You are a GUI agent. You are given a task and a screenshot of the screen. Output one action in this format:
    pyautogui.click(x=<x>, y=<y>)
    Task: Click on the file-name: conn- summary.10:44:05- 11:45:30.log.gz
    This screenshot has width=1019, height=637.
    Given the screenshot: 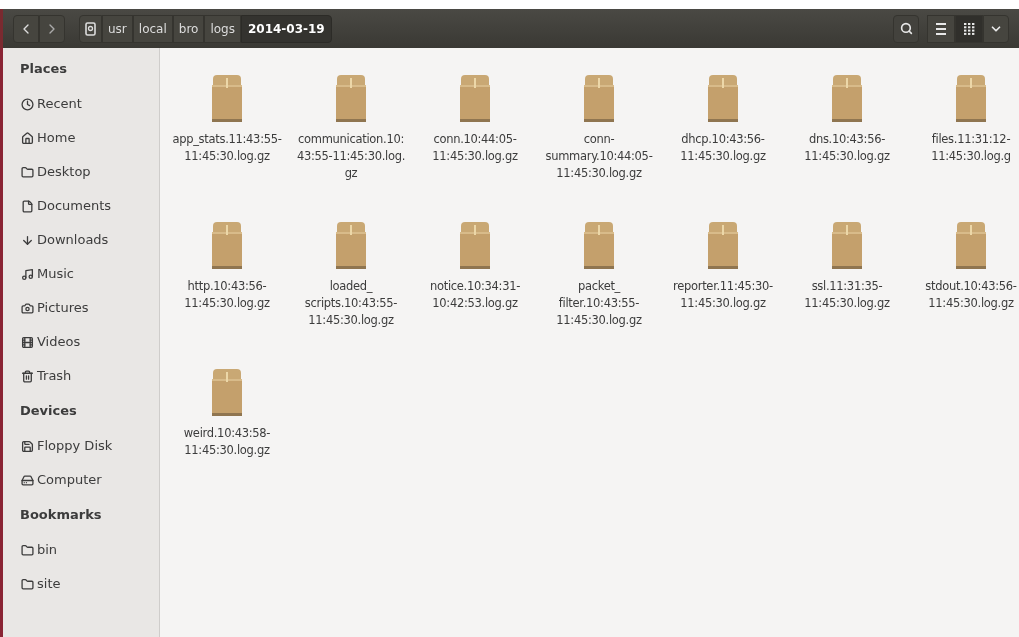 What is the action you would take?
    pyautogui.click(x=599, y=156)
    